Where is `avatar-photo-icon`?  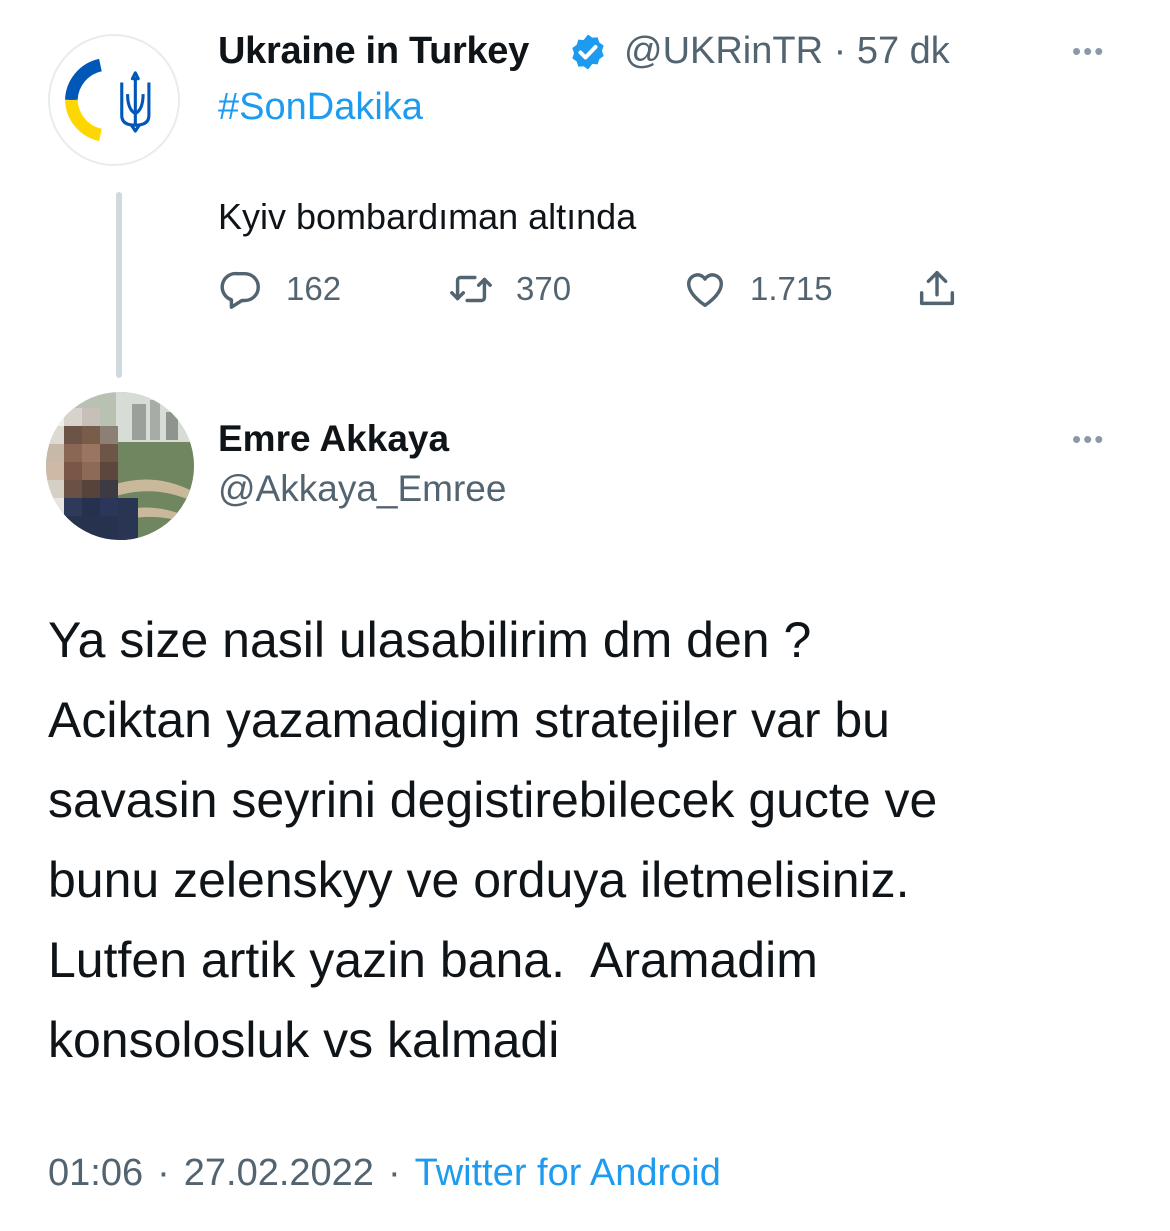
avatar-photo-icon is located at coordinates (120, 466).